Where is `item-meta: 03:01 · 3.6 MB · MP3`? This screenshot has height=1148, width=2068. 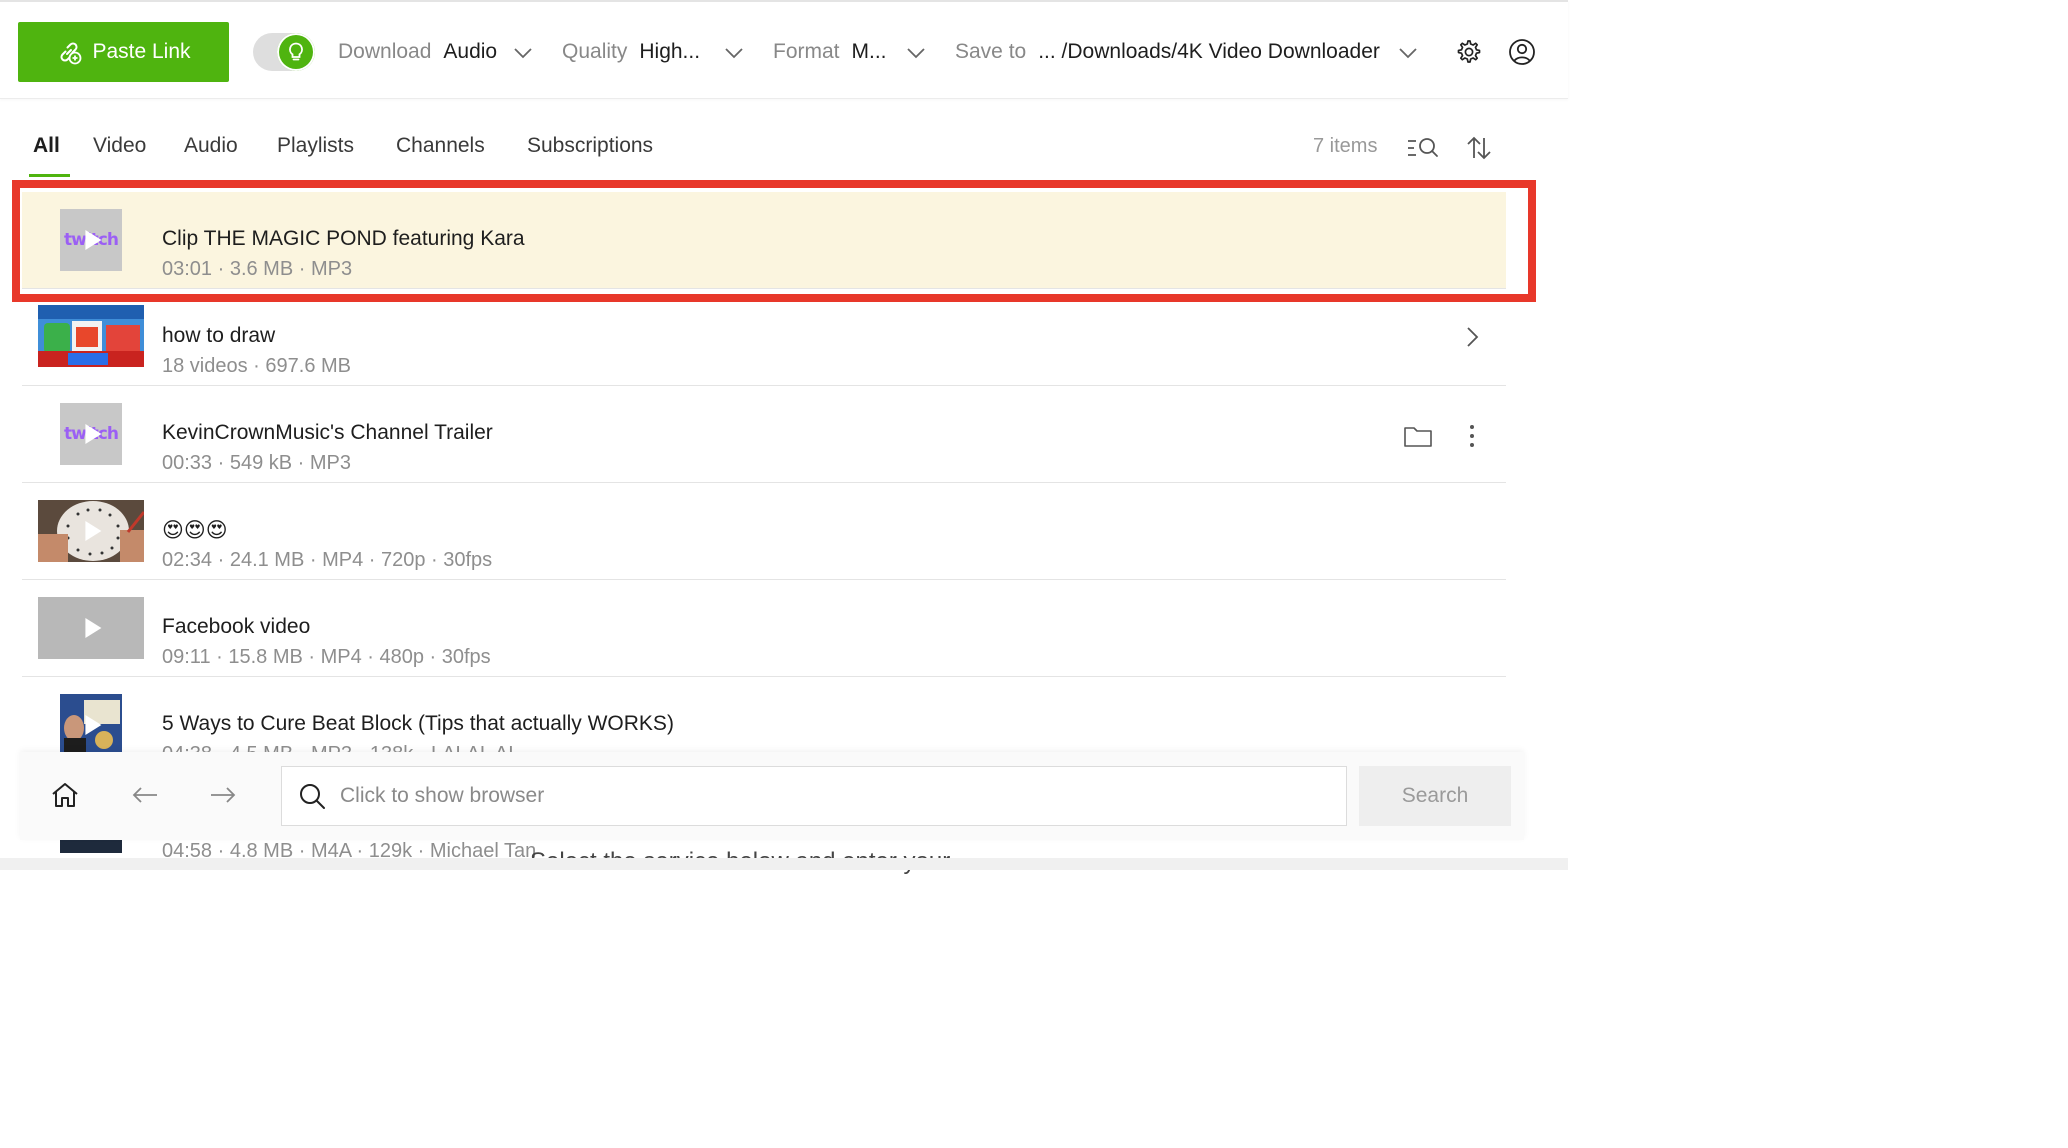
item-meta: 03:01 · 3.6 MB · MP3 is located at coordinates (257, 269).